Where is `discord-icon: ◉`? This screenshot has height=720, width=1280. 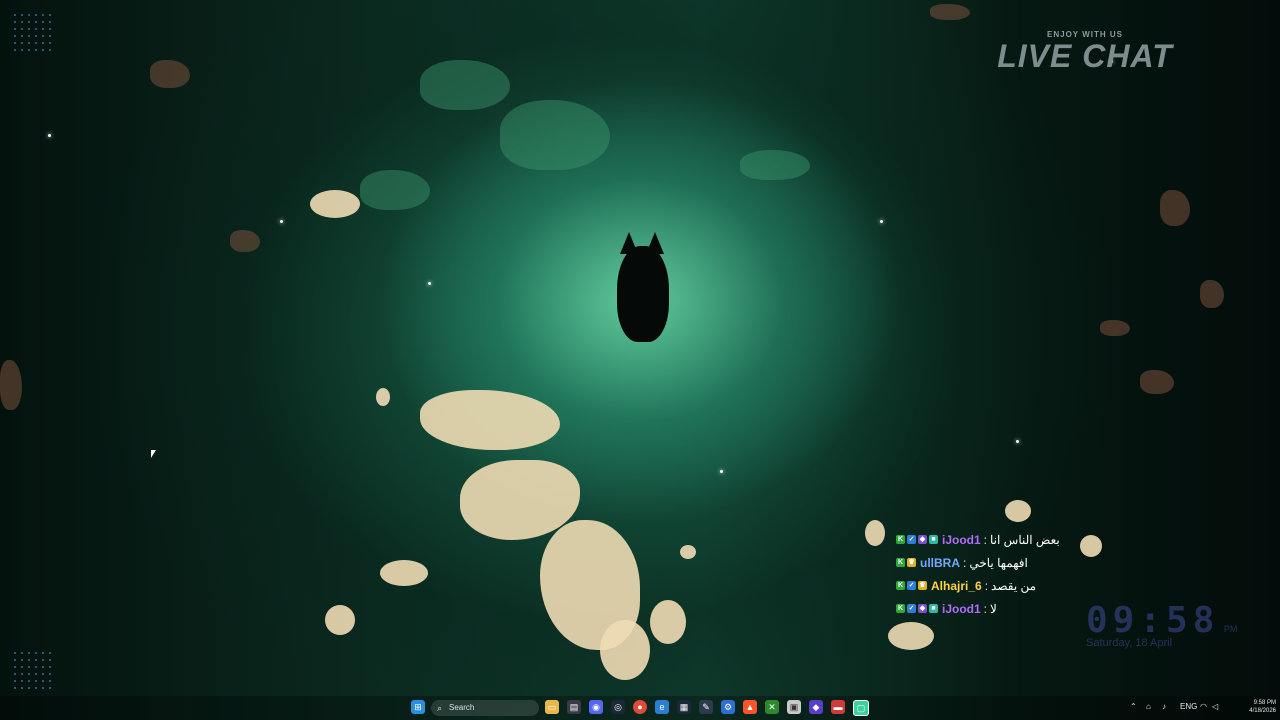
discord-icon: ◉ is located at coordinates (596, 707).